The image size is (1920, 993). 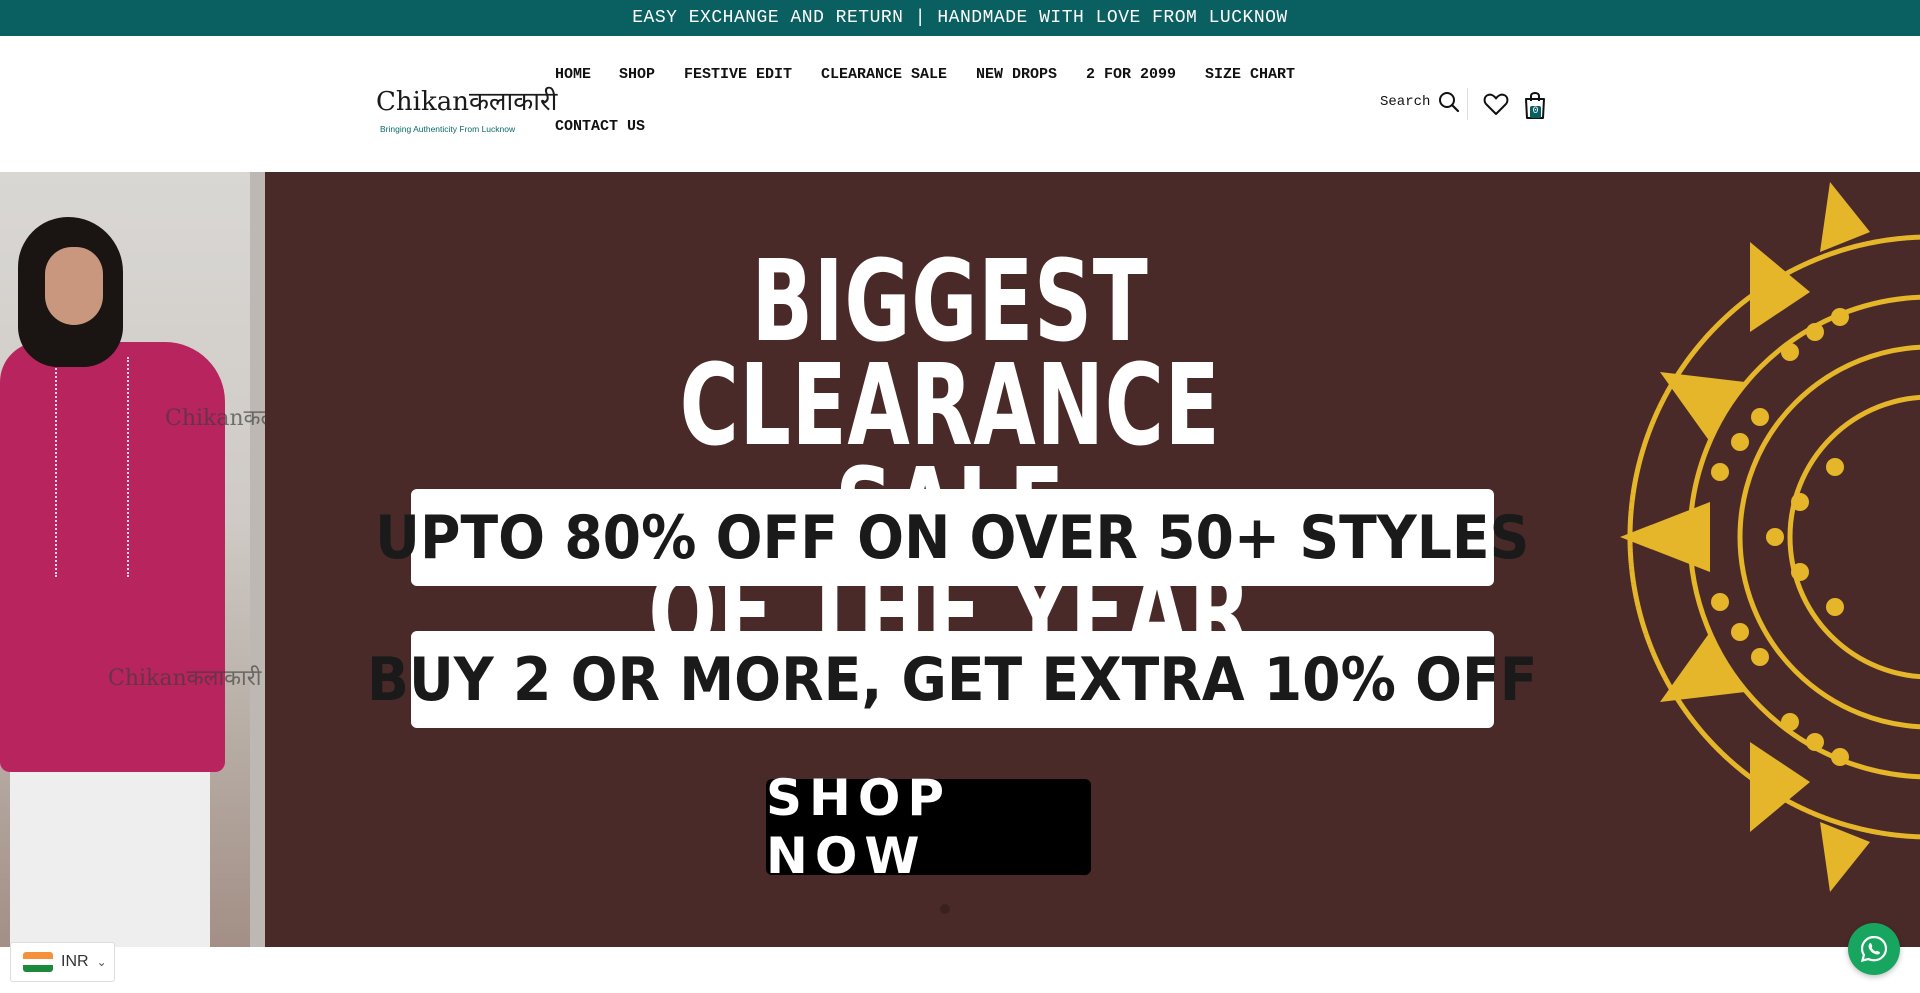 I want to click on offer-discount-text: UPTO 80% OFF ON OVER 50+ STYLES, so click(x=952, y=537).